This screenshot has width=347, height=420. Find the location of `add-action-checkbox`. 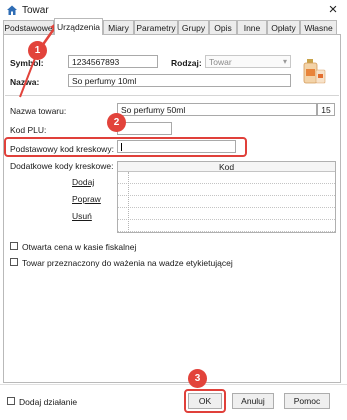

add-action-checkbox is located at coordinates (11, 401).